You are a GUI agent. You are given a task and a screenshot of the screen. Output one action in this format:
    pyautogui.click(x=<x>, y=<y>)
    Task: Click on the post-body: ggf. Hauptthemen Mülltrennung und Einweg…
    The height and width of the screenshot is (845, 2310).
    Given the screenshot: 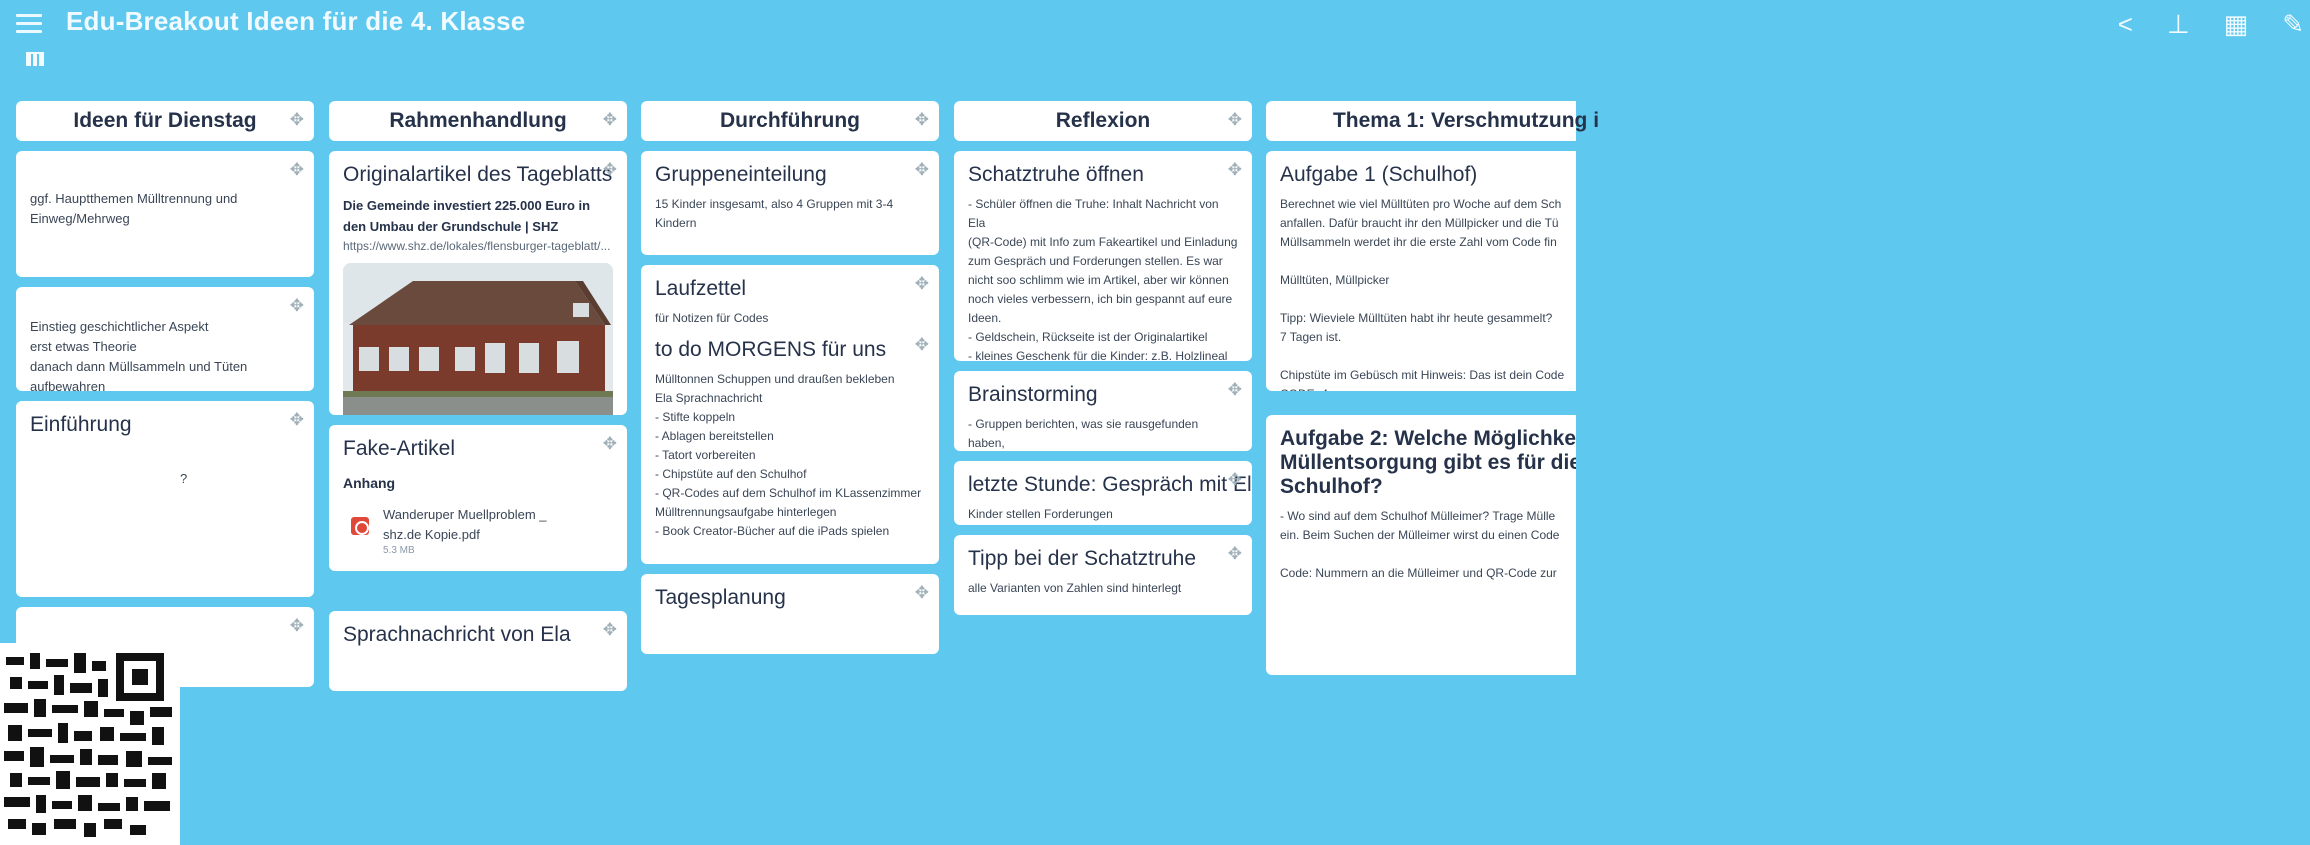 What is the action you would take?
    pyautogui.click(x=134, y=208)
    